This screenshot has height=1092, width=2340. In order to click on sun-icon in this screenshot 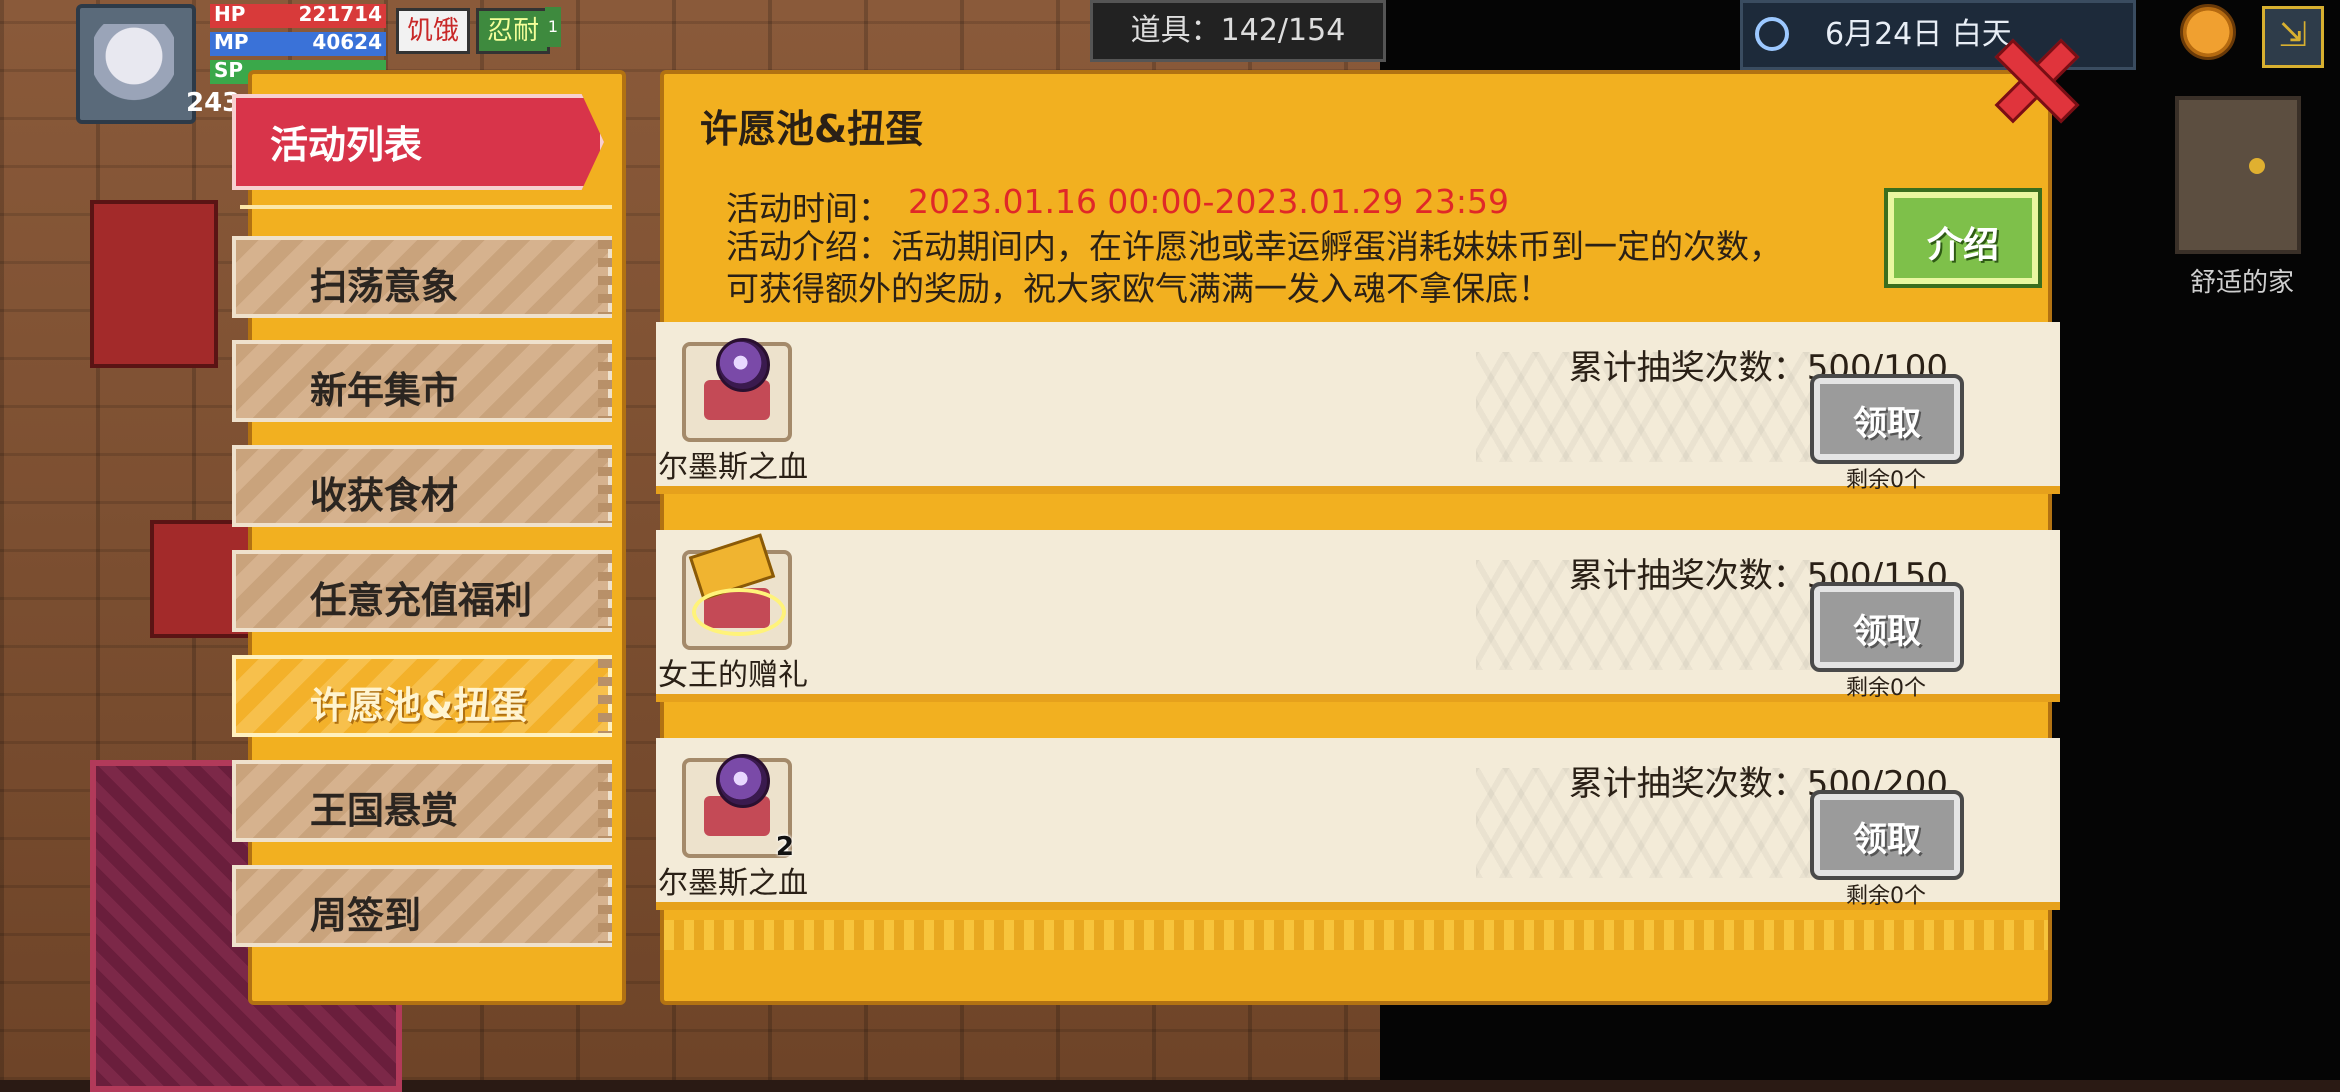, I will do `click(1772, 34)`.